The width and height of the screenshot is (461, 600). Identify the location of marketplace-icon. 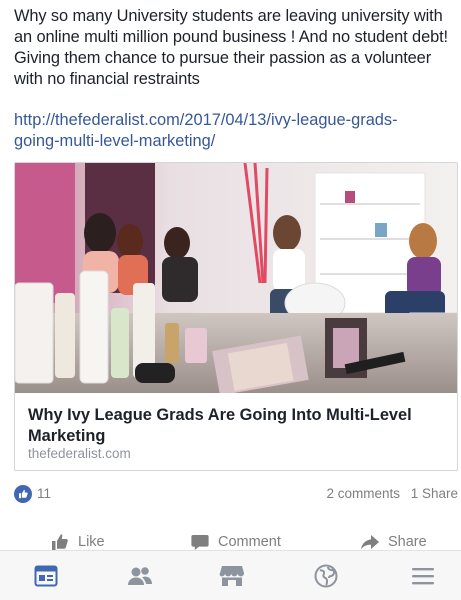
(231, 576).